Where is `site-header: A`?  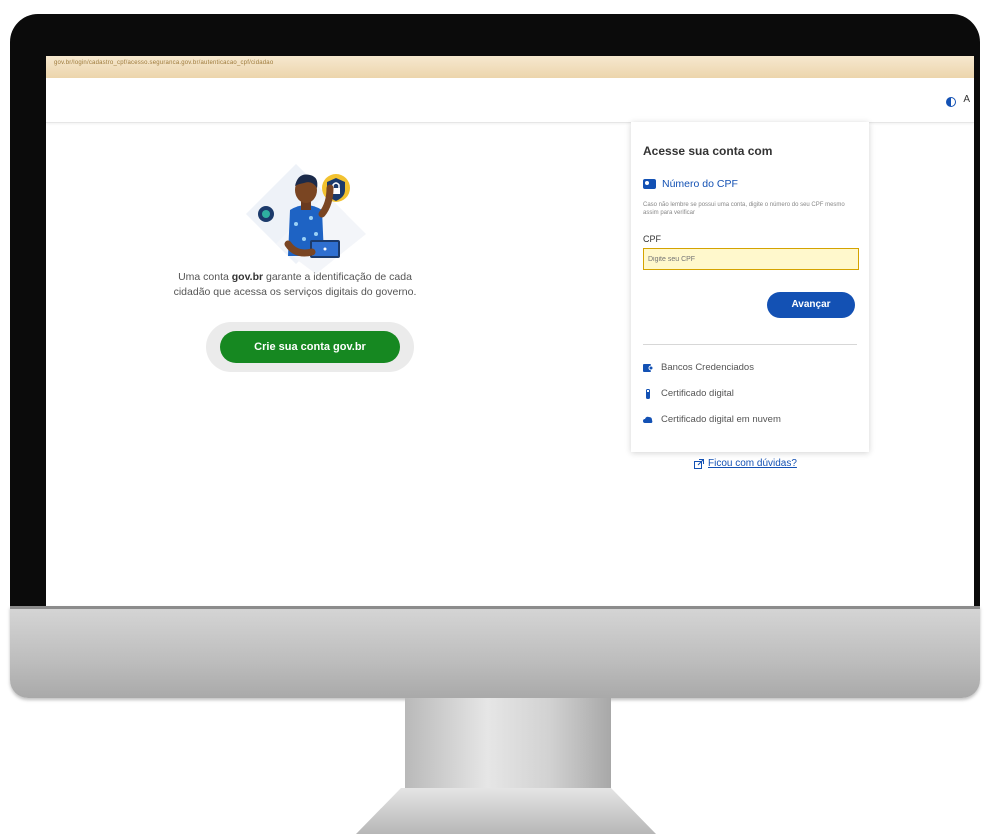 site-header: A is located at coordinates (510, 100).